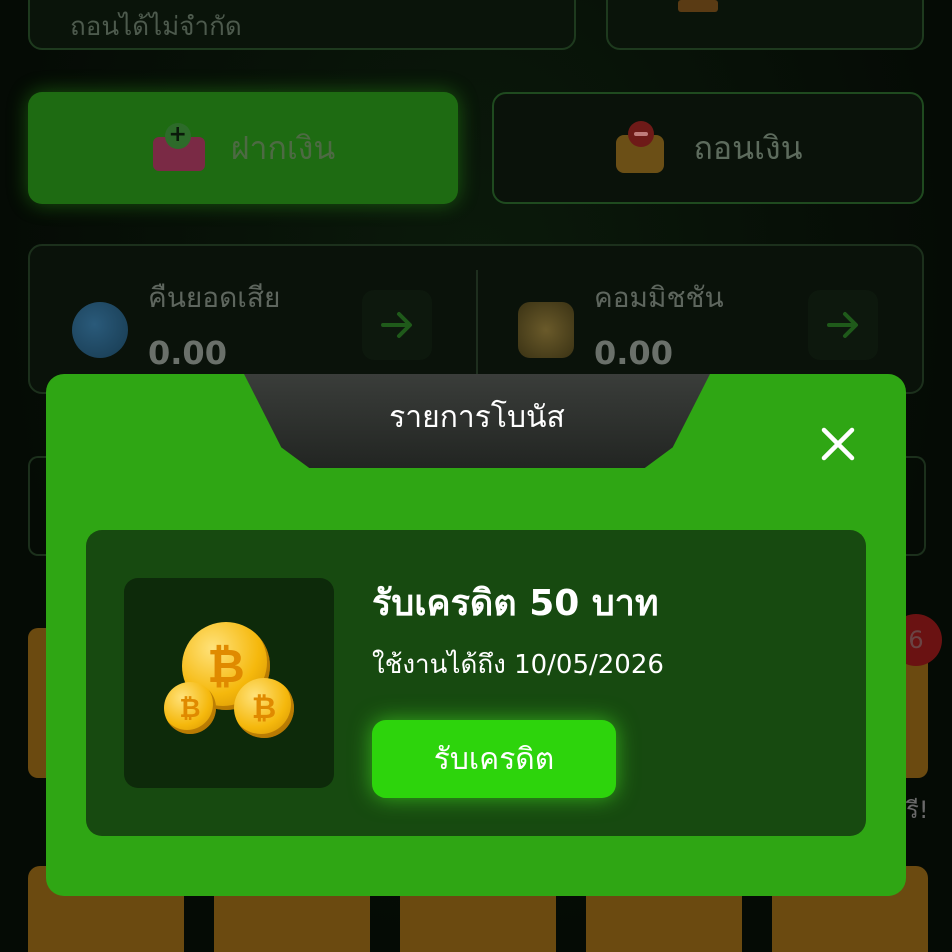  I want to click on wallet-minus-icon, so click(642, 148).